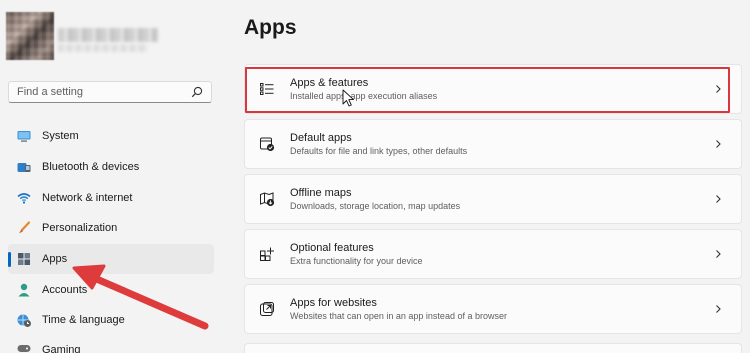 Image resolution: width=750 pixels, height=353 pixels. I want to click on card-title: Default apps, so click(321, 137).